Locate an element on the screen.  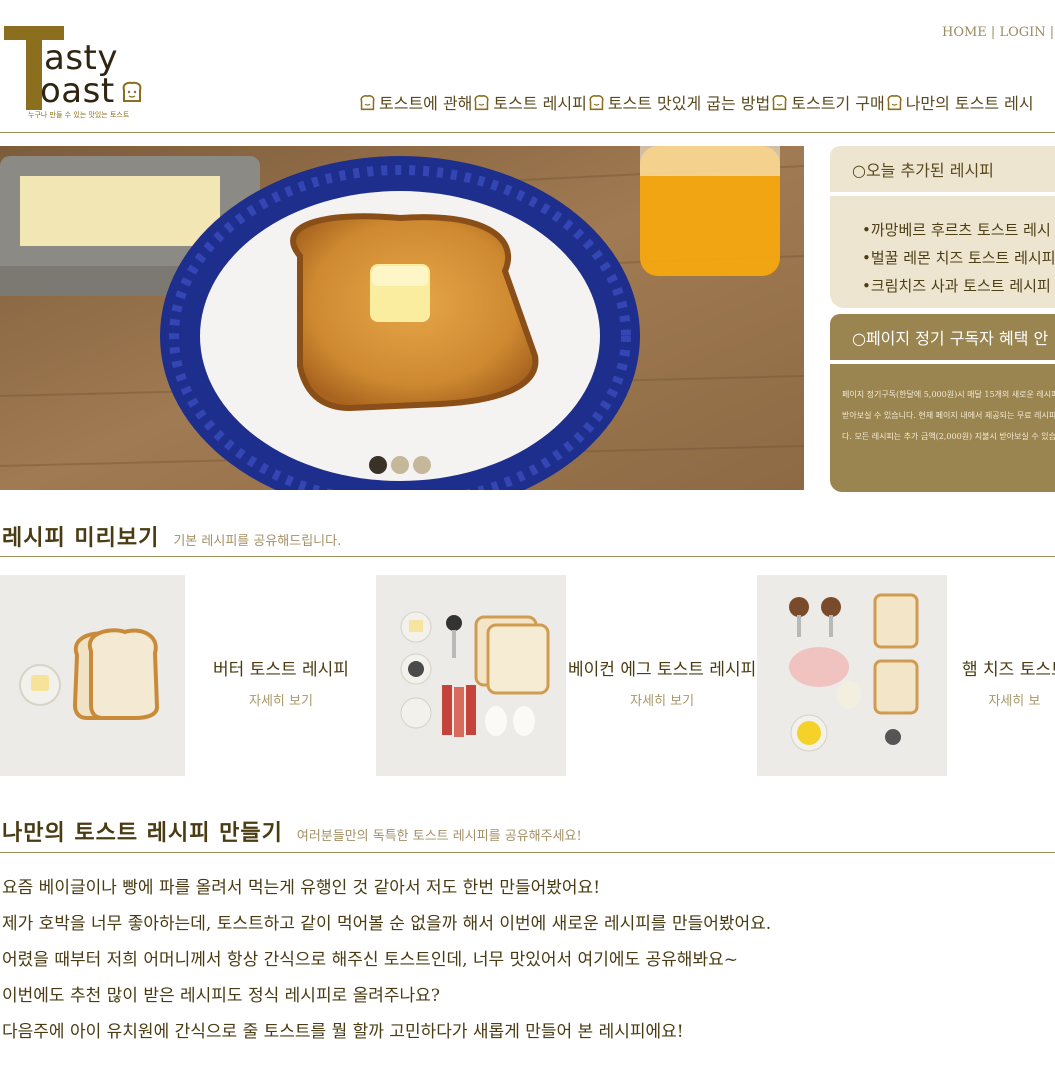
nav-label: 토스트 맛있게 굽는 방법 is located at coordinates (689, 103).